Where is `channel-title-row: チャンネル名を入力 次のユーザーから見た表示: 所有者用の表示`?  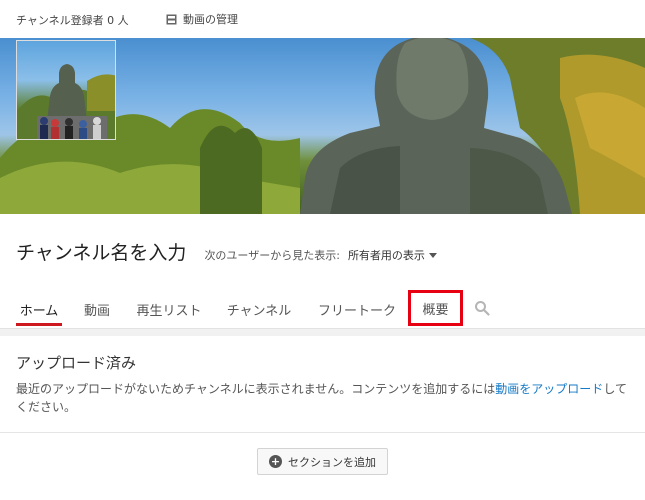 channel-title-row: チャンネル名を入力 次のユーザーから見た表示: 所有者用の表示 is located at coordinates (226, 251).